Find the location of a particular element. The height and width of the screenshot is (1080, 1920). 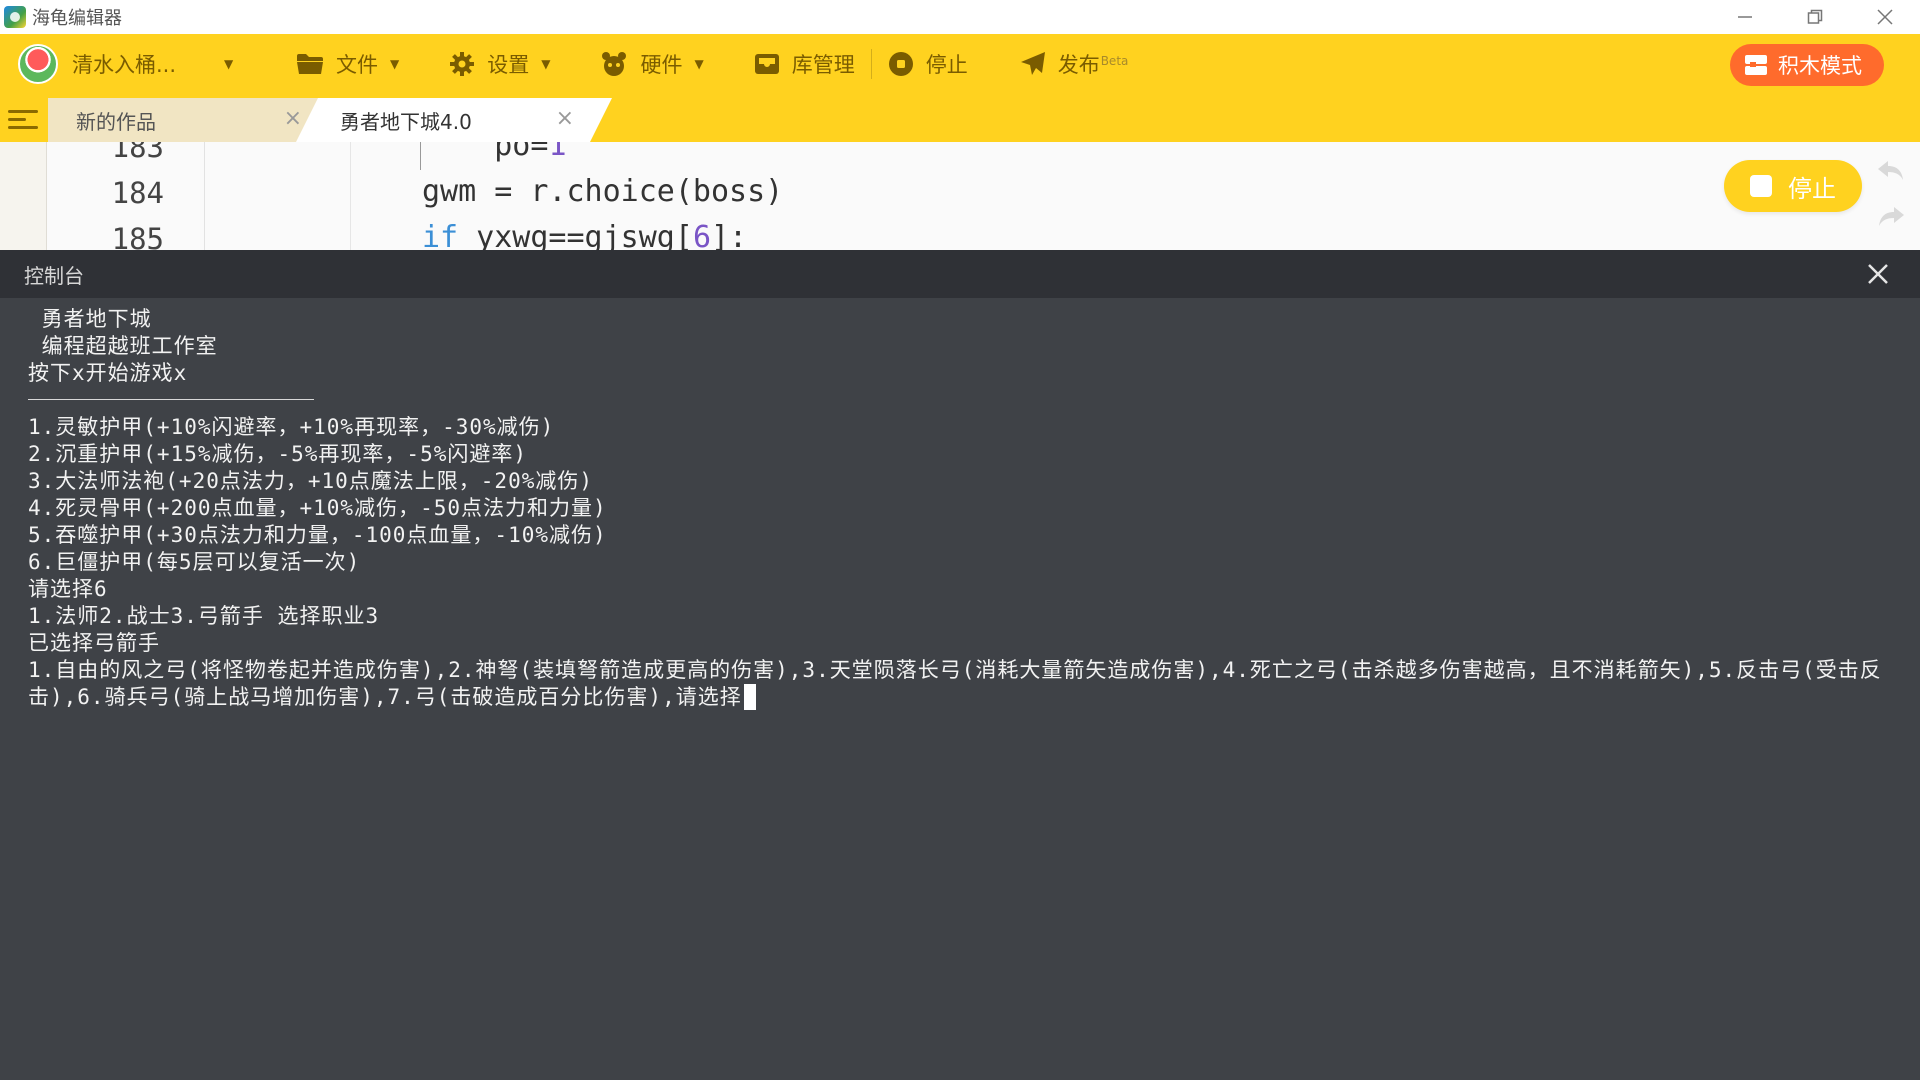

stop-run-label: 停止 is located at coordinates (946, 65).